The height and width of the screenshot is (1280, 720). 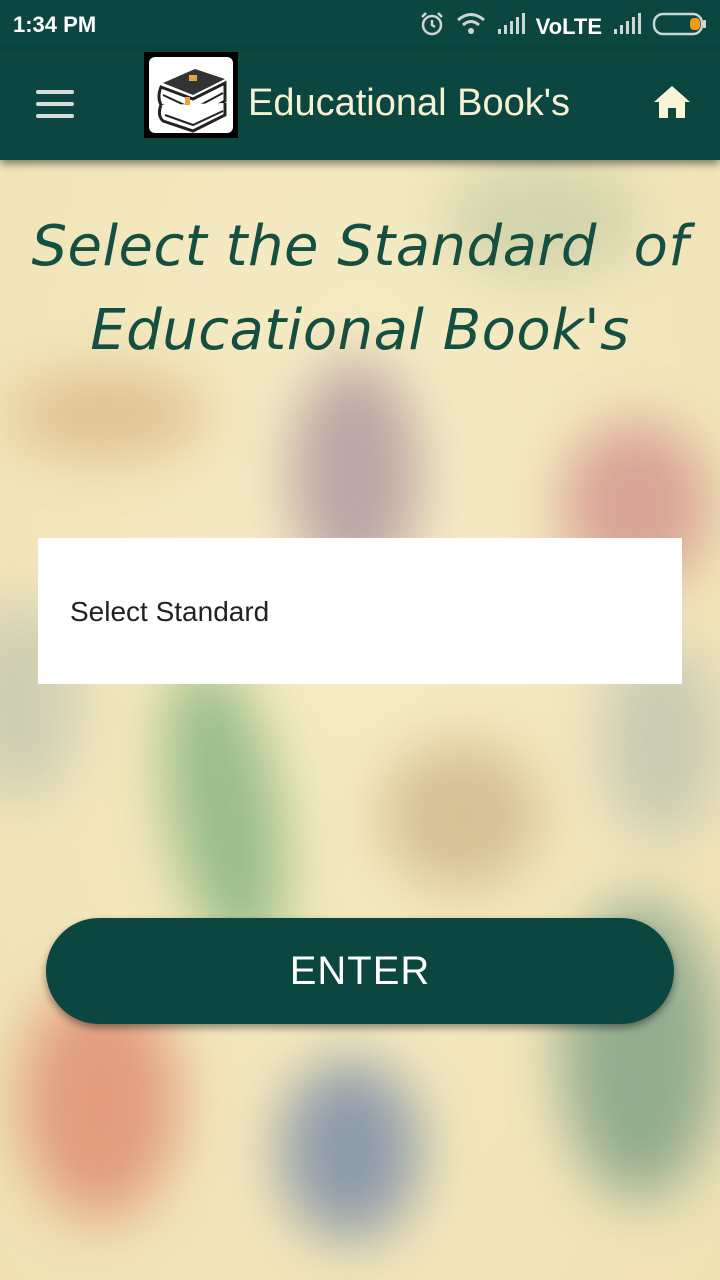 What do you see at coordinates (55, 24) in the screenshot?
I see `status-time: 1:34 PM` at bounding box center [55, 24].